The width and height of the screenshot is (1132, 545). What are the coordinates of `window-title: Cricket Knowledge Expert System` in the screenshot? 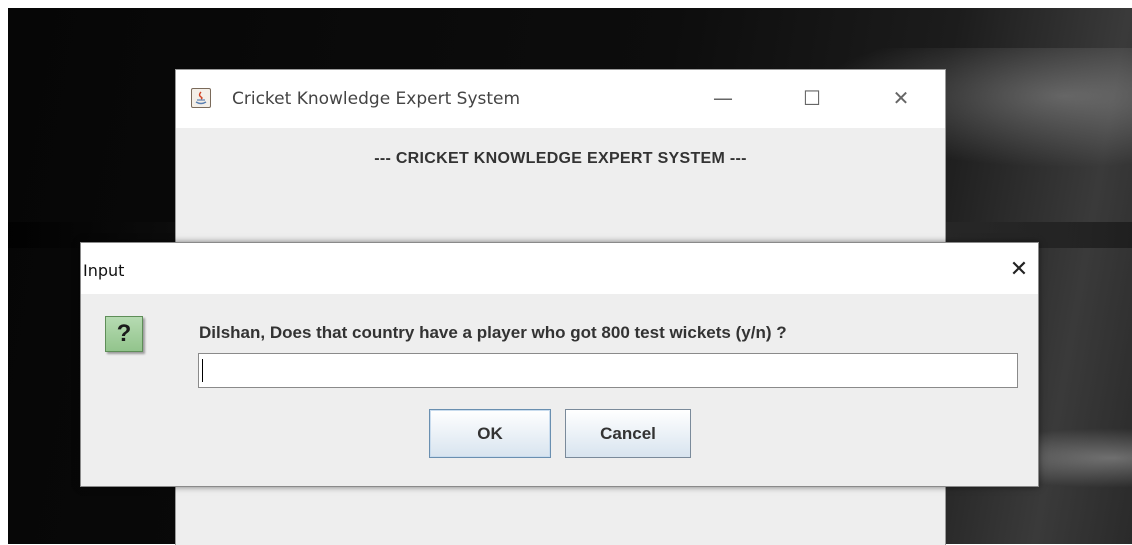 It's located at (376, 99).